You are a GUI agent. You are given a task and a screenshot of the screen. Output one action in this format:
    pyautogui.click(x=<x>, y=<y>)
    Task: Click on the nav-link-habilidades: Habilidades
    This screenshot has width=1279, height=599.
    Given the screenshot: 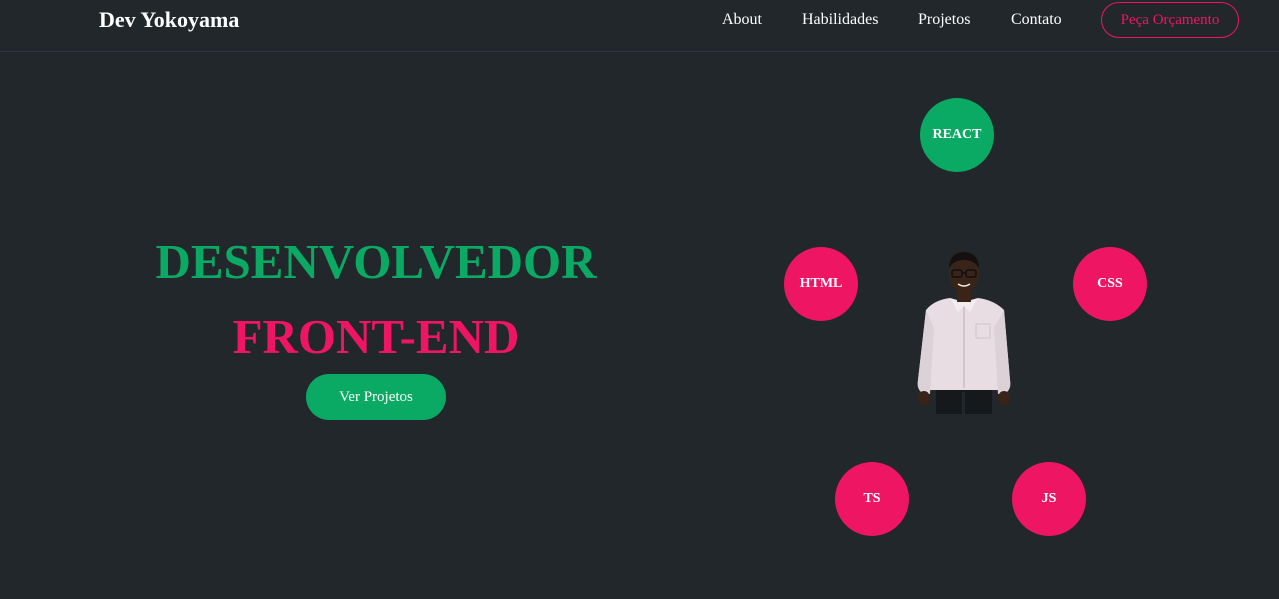 What is the action you would take?
    pyautogui.click(x=840, y=20)
    